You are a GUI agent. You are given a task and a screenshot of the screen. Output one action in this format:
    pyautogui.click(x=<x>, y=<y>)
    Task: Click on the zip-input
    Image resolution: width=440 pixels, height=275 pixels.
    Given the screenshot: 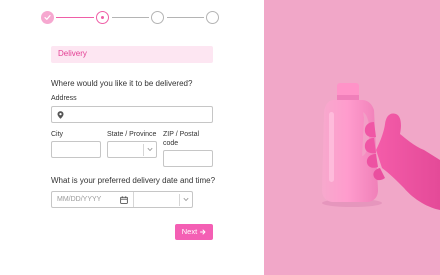 What is the action you would take?
    pyautogui.click(x=188, y=158)
    